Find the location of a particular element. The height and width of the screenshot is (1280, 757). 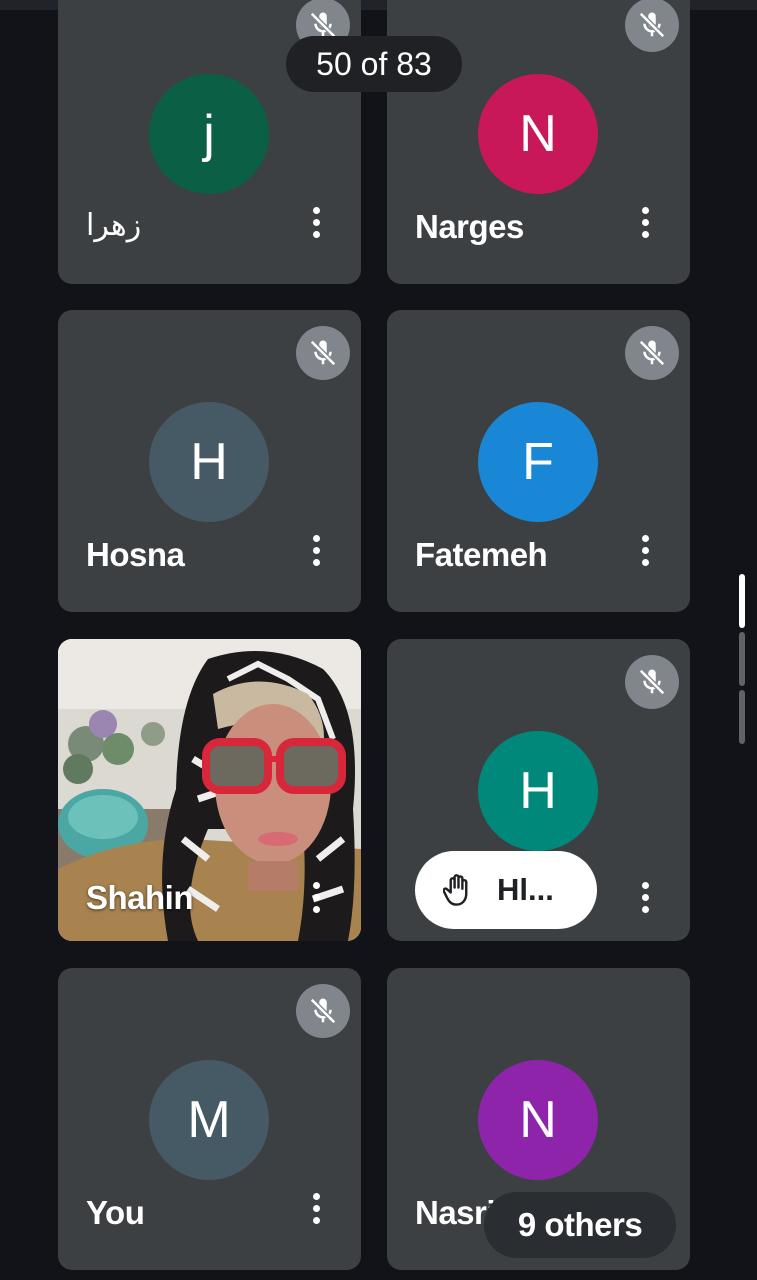

scrollbar-thumb is located at coordinates (742, 601).